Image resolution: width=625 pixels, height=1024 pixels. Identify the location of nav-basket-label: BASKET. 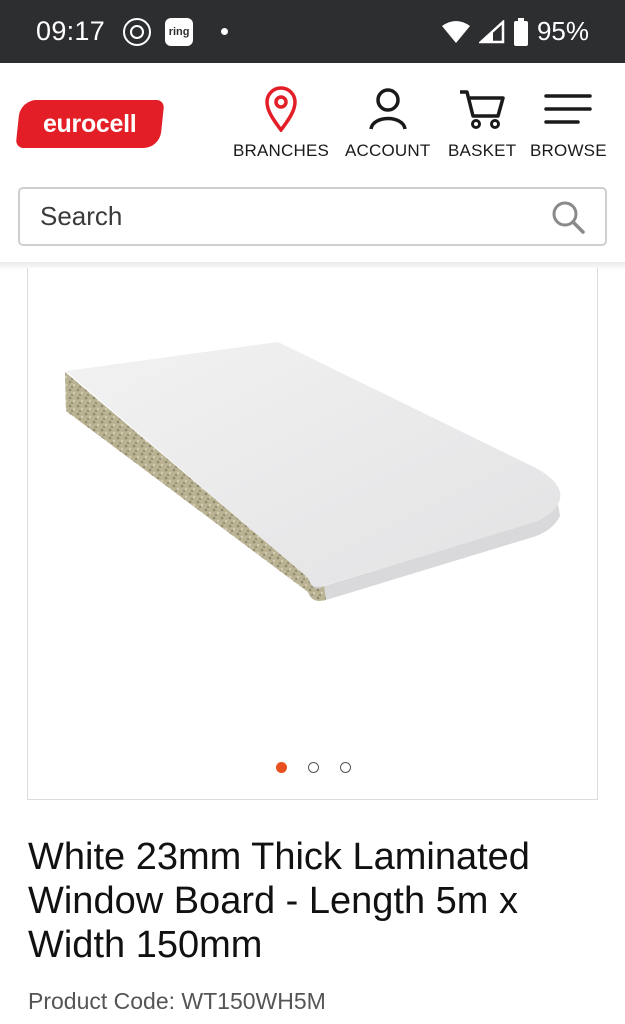
(482, 150).